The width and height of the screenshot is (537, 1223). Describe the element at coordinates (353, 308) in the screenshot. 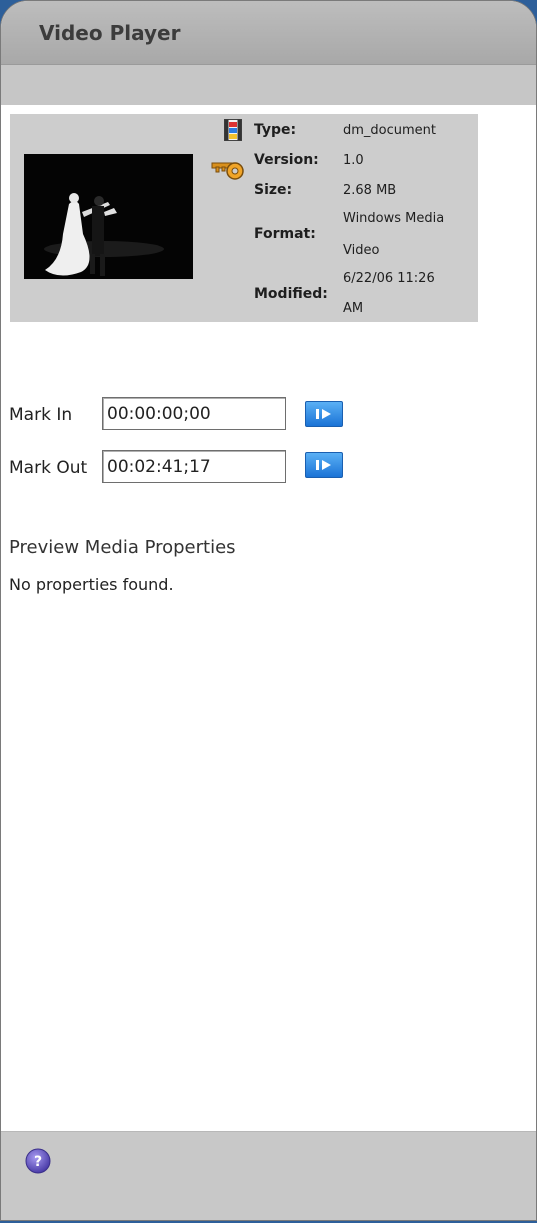

I see `modified-value-line2: AM` at that location.